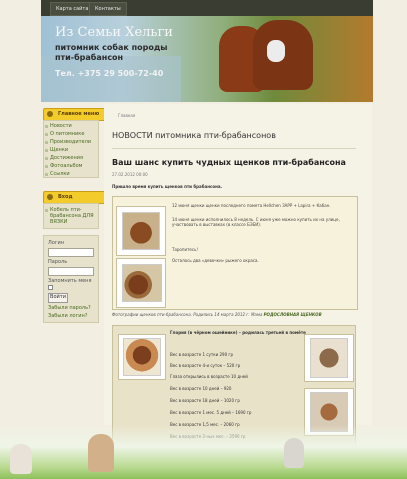 This screenshot has width=407, height=479. What do you see at coordinates (111, 52) in the screenshot?
I see `site-subtitle: питомник собак породы пти-брабансон` at bounding box center [111, 52].